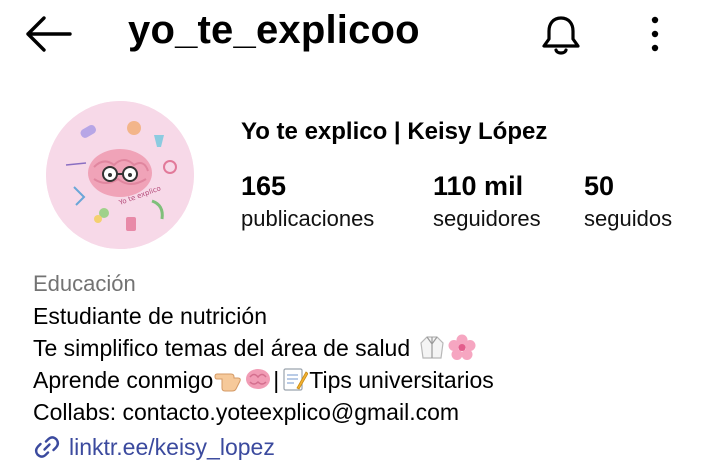 Image resolution: width=720 pixels, height=467 pixels. I want to click on profile-display-name: Yo te explico | Keisy López, so click(394, 131).